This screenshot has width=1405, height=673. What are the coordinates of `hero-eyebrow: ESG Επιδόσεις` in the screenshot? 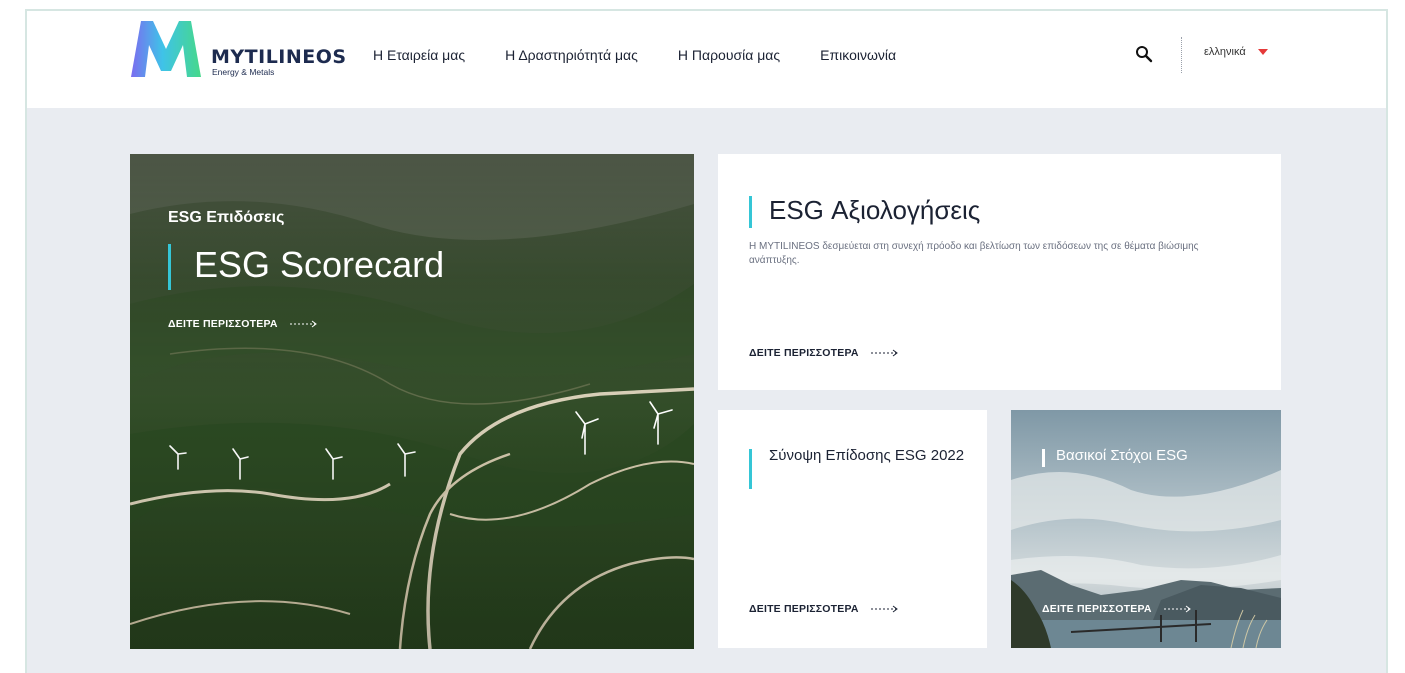 It's located at (226, 217).